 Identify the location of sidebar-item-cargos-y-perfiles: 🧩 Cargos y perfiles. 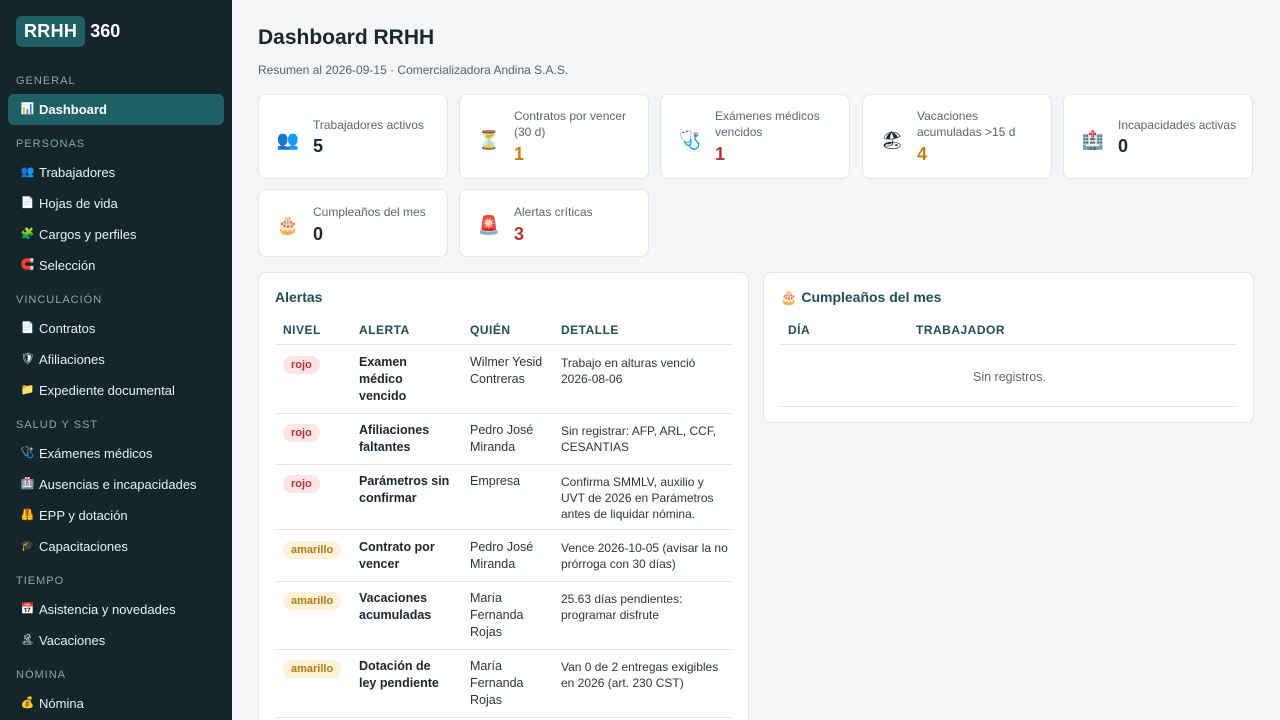
(116, 234).